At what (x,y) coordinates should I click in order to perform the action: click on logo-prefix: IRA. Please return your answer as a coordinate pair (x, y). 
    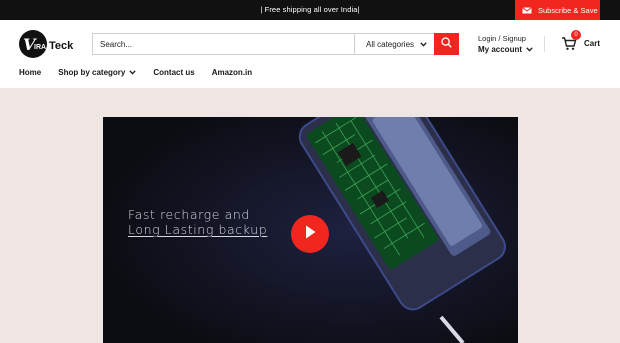
    Looking at the image, I should click on (40, 47).